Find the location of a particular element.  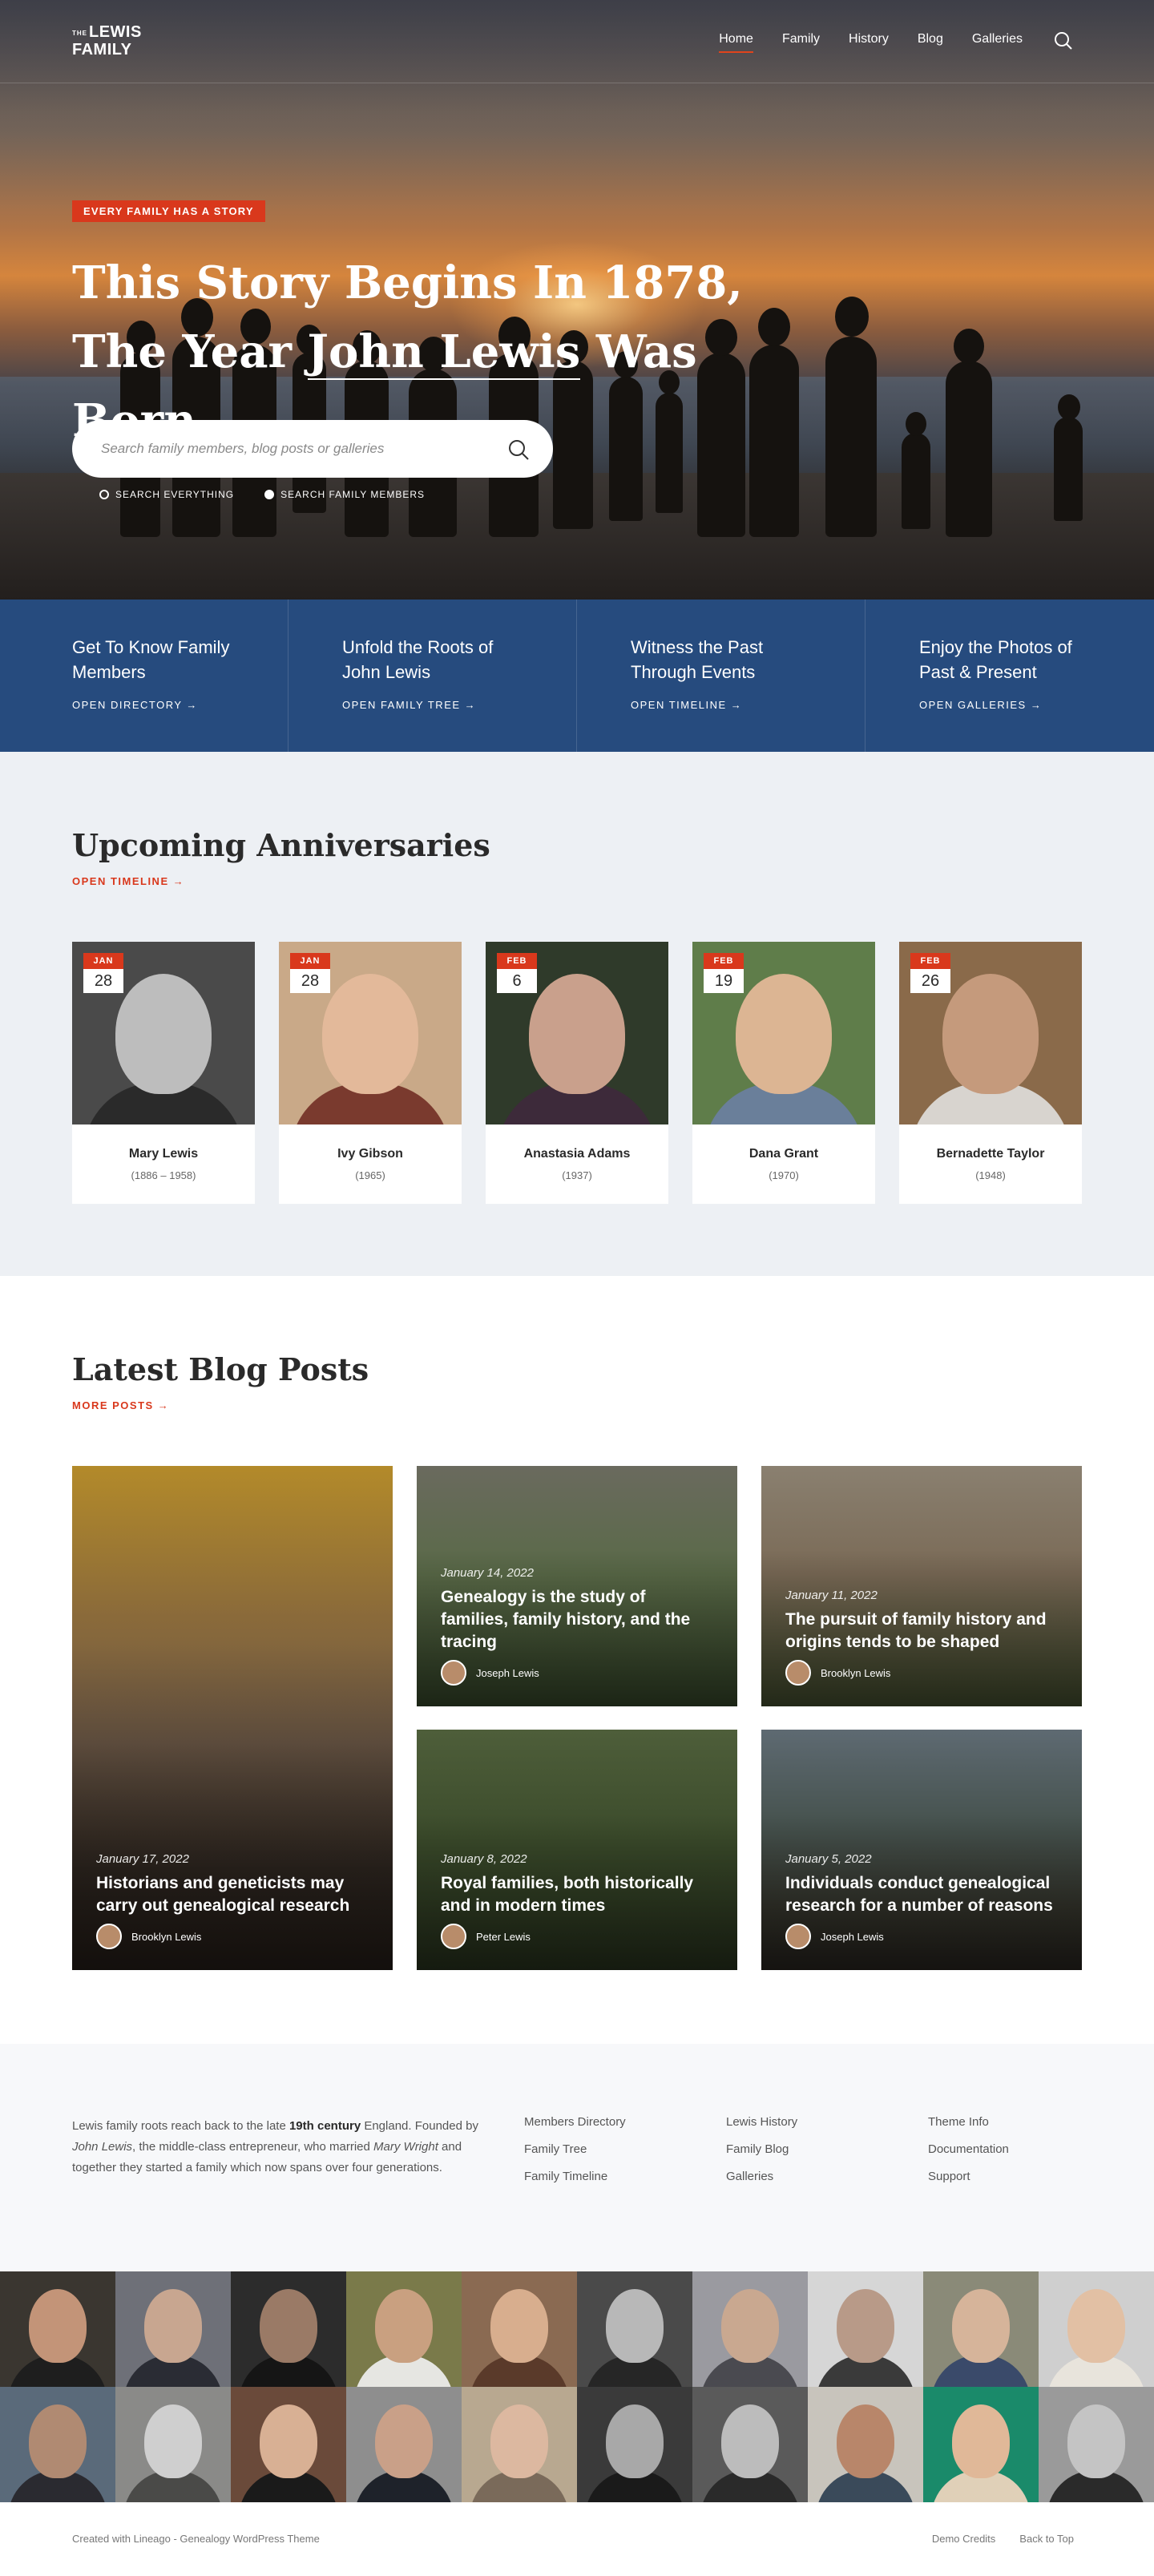

member-name: Anastasia Adams is located at coordinates (577, 1154).